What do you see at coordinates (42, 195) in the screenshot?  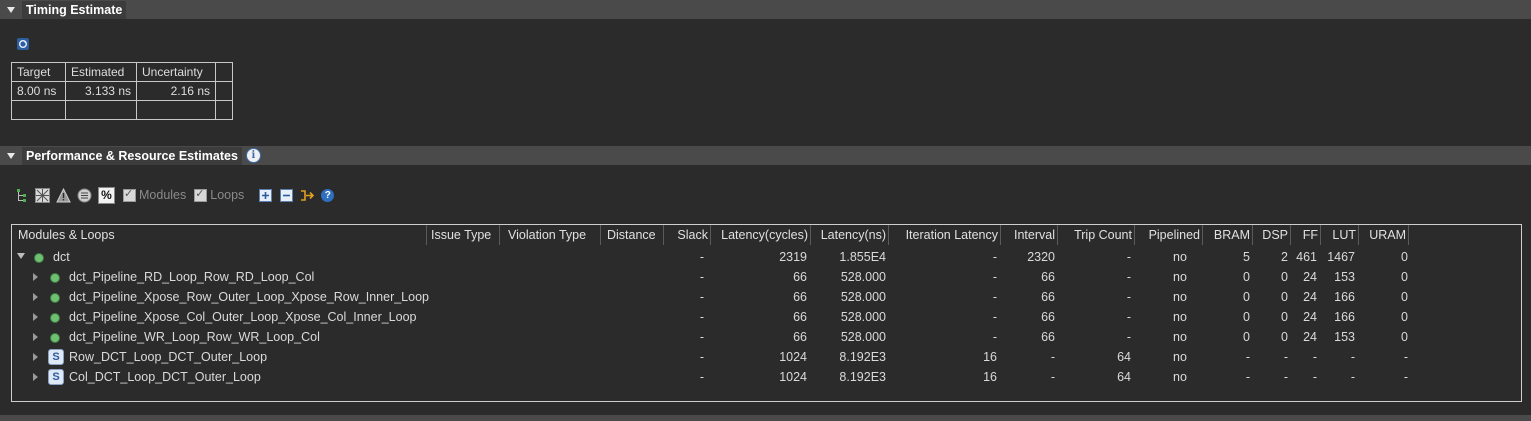 I see `grid-pattern-icon` at bounding box center [42, 195].